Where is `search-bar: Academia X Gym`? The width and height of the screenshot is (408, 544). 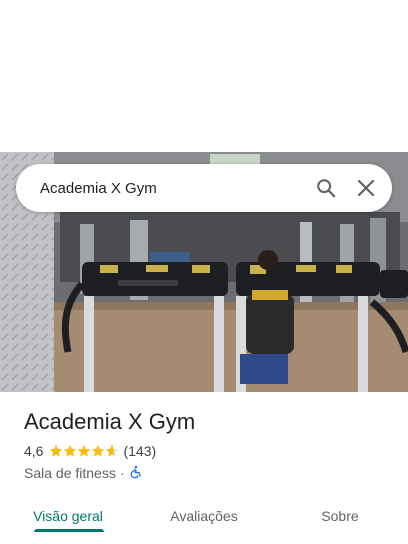
search-bar: Academia X Gym is located at coordinates (204, 188).